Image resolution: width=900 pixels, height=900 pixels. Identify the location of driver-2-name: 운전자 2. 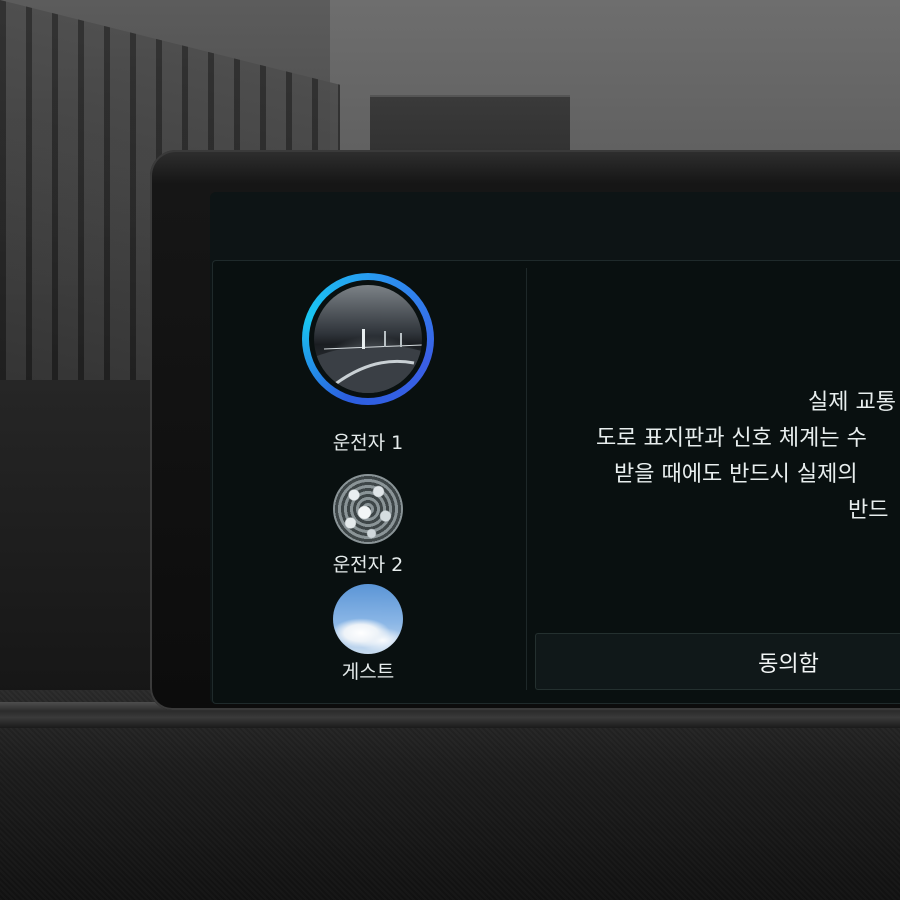
(368, 565).